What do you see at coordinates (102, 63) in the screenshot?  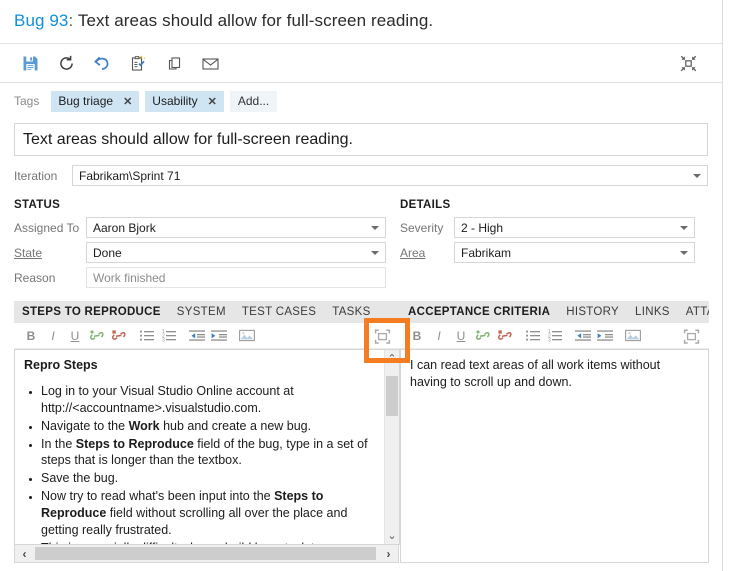 I see `undo-button` at bounding box center [102, 63].